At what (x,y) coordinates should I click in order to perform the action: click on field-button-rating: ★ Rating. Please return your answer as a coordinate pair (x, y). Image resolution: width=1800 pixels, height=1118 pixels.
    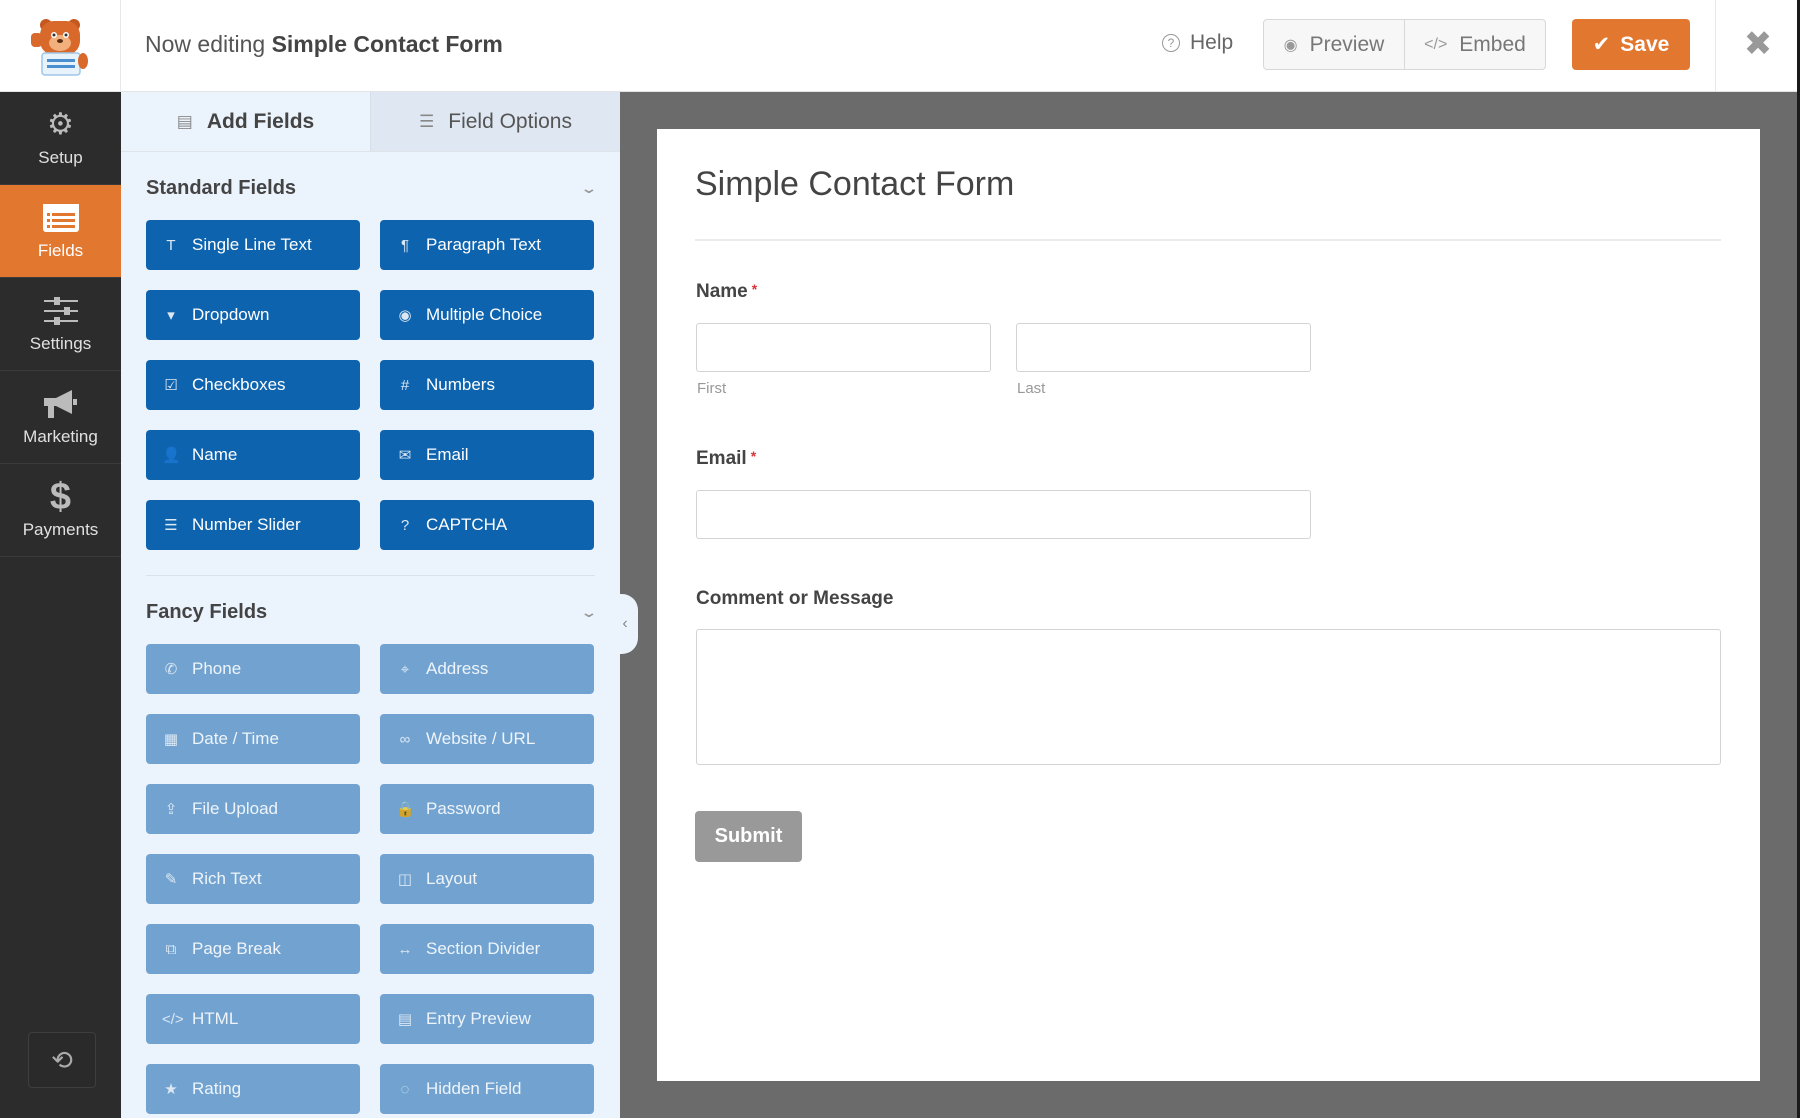
    Looking at the image, I should click on (253, 1089).